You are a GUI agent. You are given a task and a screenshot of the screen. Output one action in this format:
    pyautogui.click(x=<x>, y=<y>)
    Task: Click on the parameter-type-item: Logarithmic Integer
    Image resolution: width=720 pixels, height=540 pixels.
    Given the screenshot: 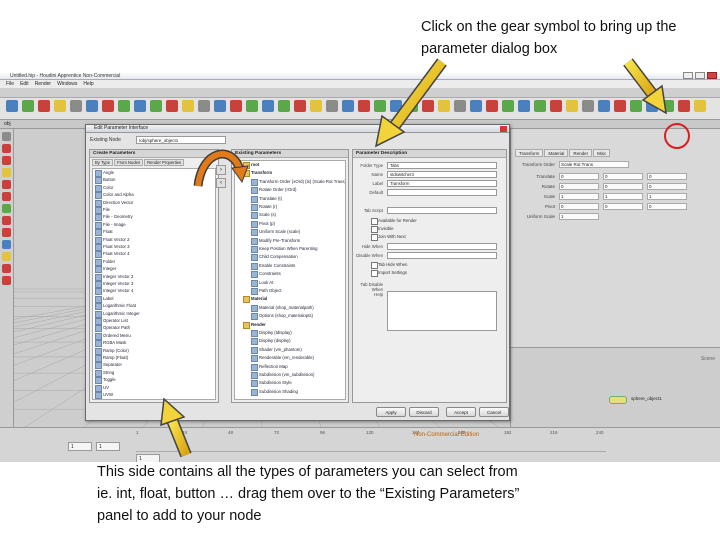 What is the action you would take?
    pyautogui.click(x=154, y=314)
    